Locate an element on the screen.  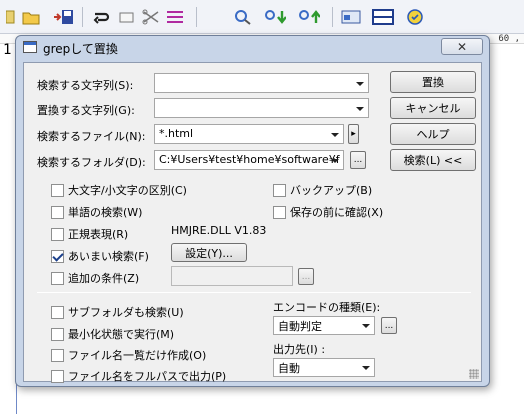
line-number: 1 is located at coordinates (7, 50).